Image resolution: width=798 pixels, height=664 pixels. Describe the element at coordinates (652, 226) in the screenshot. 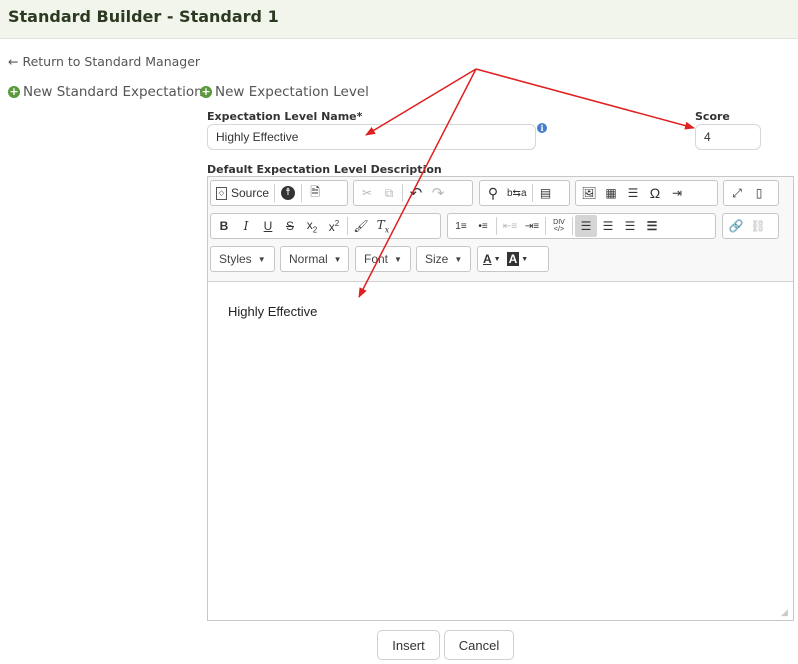

I see `justify-button: ☰` at that location.